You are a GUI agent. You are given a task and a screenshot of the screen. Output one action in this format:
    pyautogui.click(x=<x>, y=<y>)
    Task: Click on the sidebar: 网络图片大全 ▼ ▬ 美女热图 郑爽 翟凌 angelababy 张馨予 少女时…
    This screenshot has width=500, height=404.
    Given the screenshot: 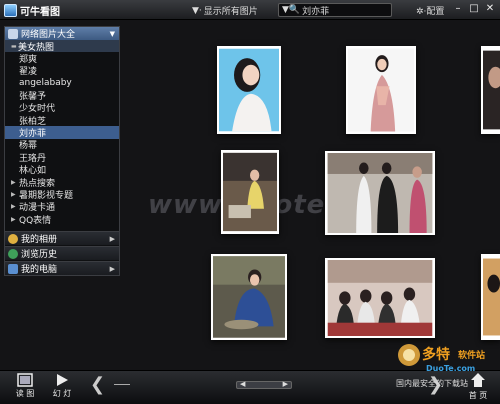 What is the action you would take?
    pyautogui.click(x=62, y=151)
    